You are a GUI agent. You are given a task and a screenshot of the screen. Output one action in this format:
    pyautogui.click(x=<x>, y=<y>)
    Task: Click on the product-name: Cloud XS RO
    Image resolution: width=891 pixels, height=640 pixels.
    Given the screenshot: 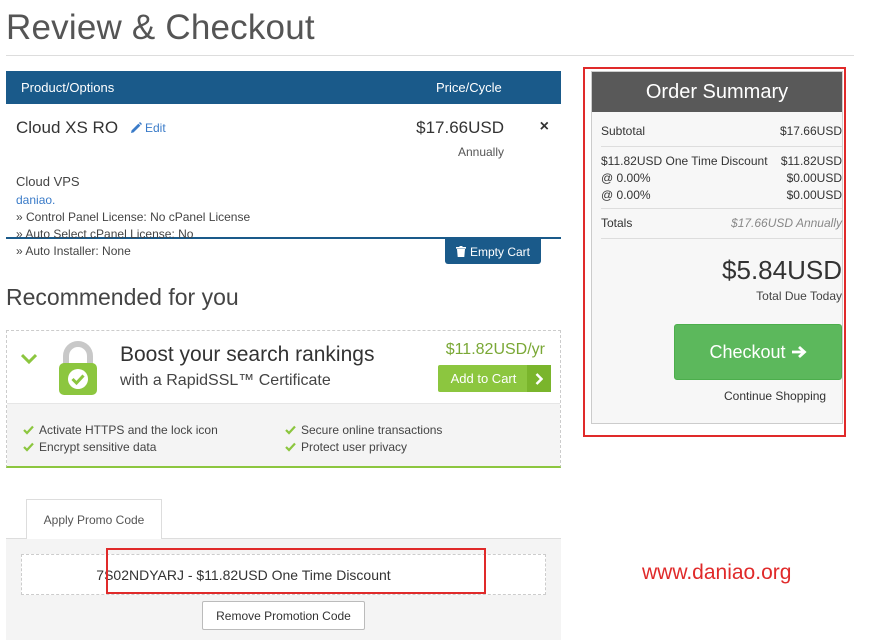 What is the action you would take?
    pyautogui.click(x=67, y=127)
    